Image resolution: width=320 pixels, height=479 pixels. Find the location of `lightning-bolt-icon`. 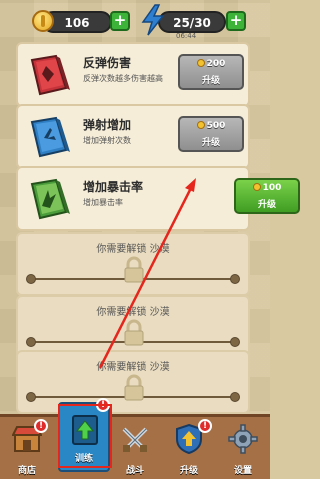

lightning-bolt-icon is located at coordinates (153, 20).